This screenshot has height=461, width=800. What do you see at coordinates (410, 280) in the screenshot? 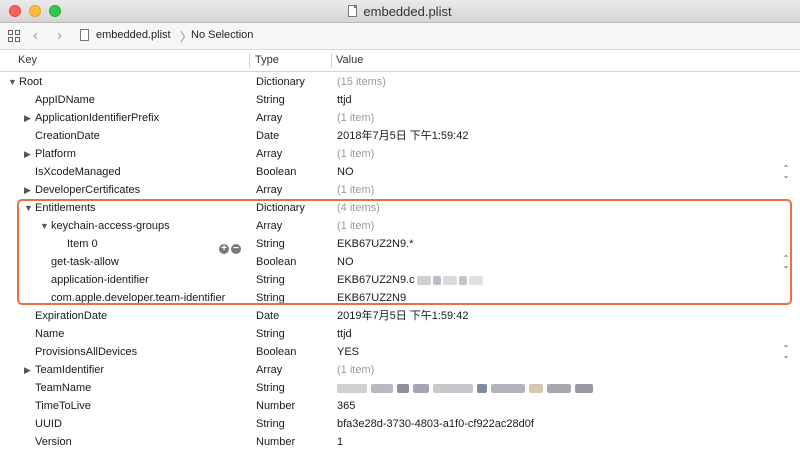
I see `row-value: EKB67UZ2N9.c` at bounding box center [410, 280].